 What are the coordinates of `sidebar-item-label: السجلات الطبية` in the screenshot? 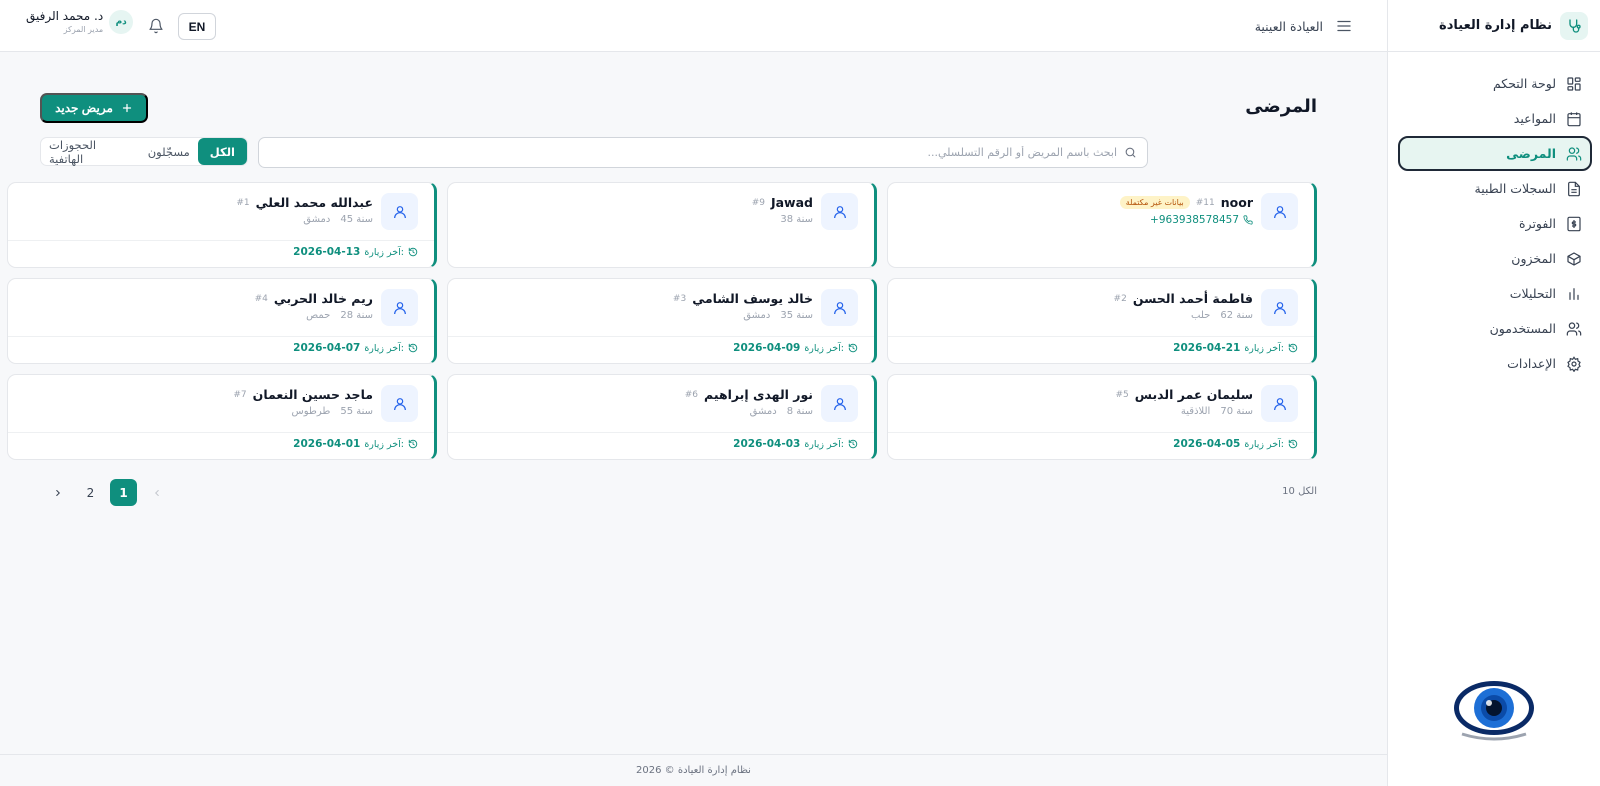 It's located at (1515, 188).